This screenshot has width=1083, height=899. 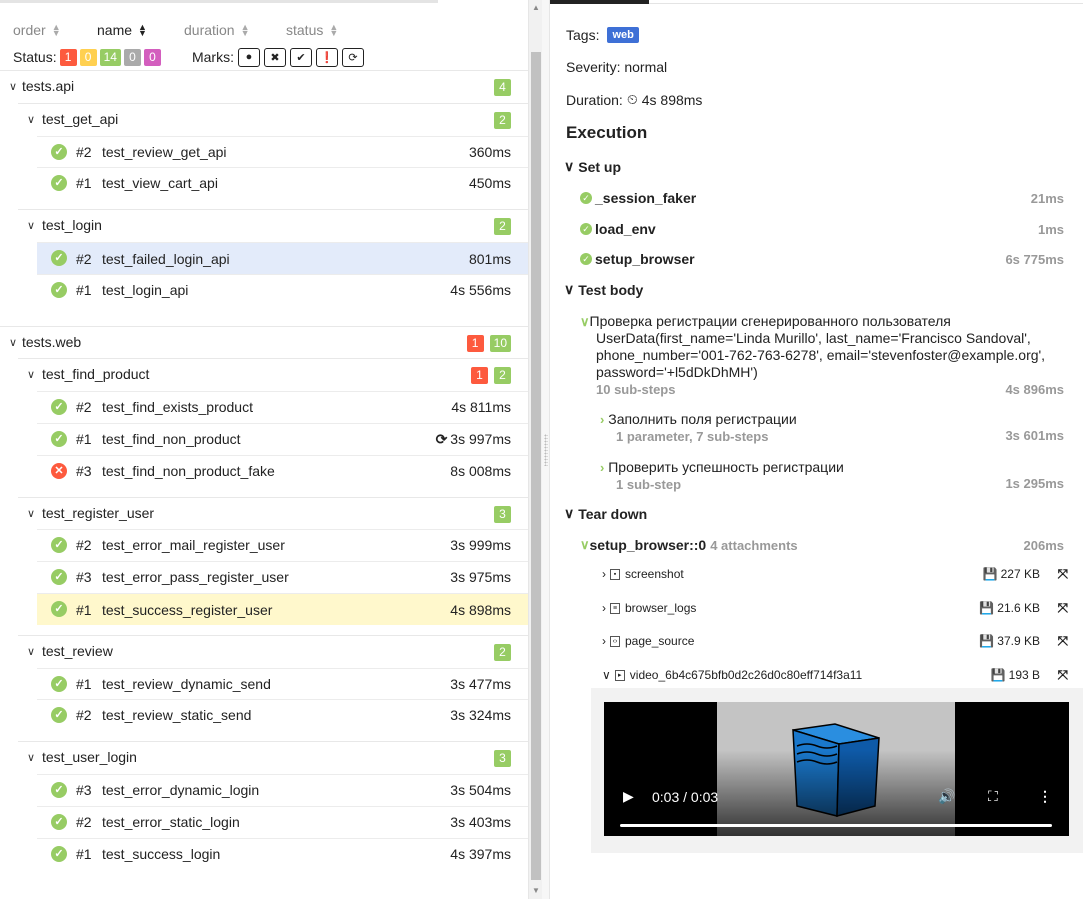 I want to click on sort-name: name ▲ ▼, so click(x=140, y=30).